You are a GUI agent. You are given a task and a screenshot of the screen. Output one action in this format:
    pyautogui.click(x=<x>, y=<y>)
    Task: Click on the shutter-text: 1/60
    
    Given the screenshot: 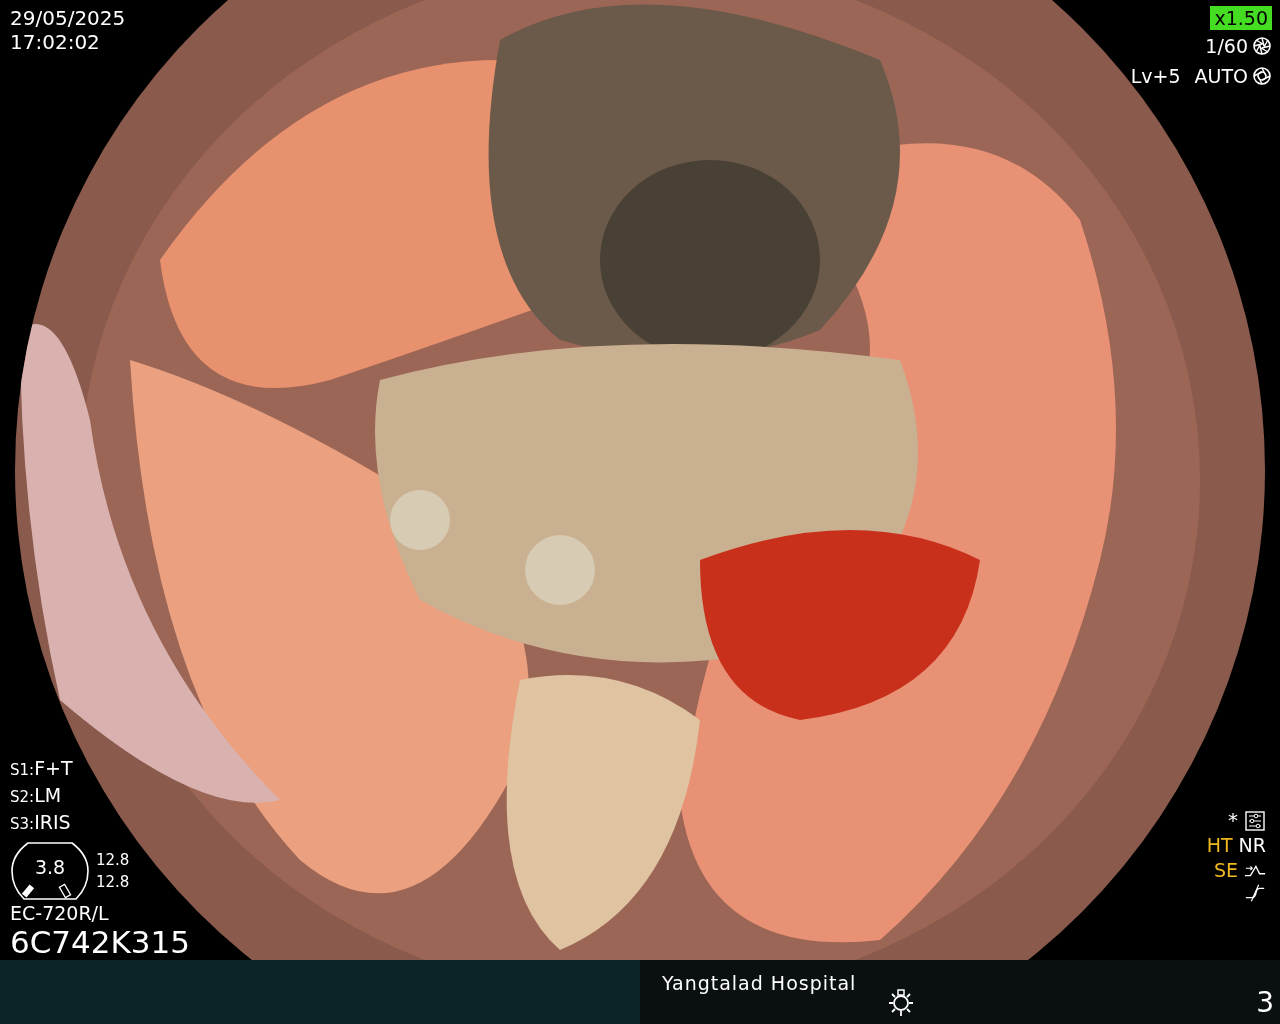 What is the action you would take?
    pyautogui.click(x=1226, y=46)
    